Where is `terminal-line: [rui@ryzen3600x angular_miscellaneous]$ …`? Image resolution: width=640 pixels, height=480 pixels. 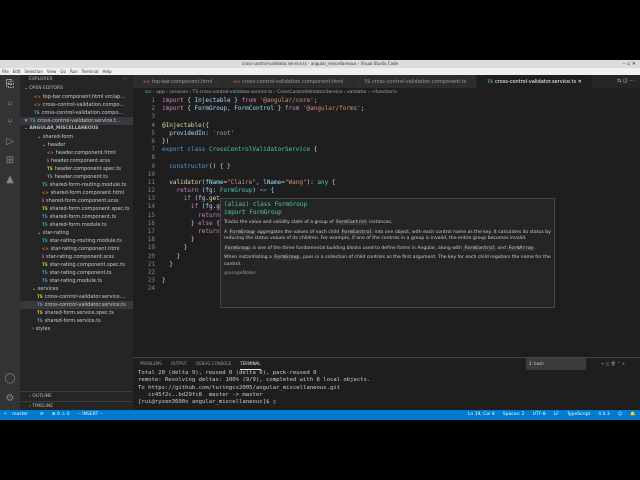
terminal-line: [rui@ryzen3600x angular_miscellaneous]$ … is located at coordinates (207, 402).